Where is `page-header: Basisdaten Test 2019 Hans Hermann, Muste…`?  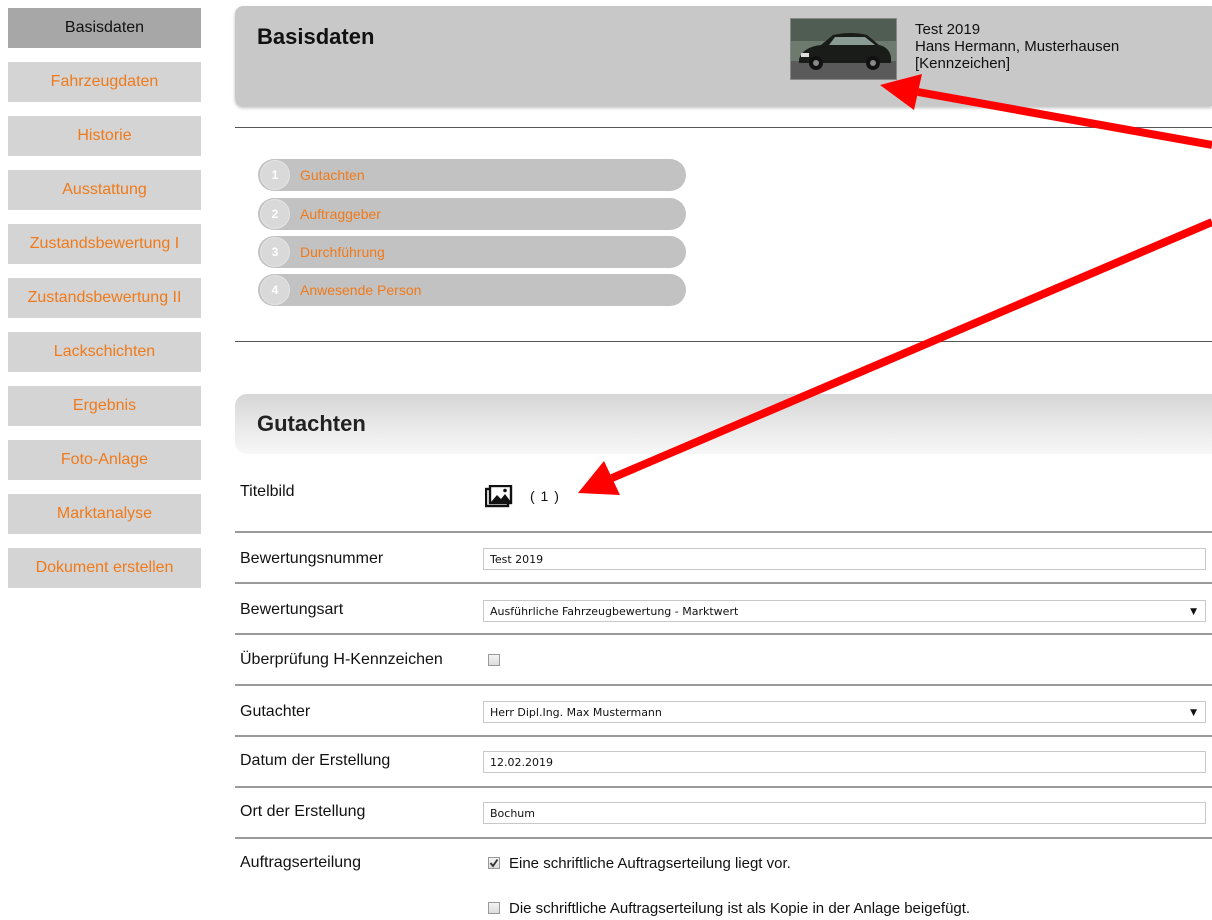 page-header: Basisdaten Test 2019 Hans Hermann, Muste… is located at coordinates (723, 56).